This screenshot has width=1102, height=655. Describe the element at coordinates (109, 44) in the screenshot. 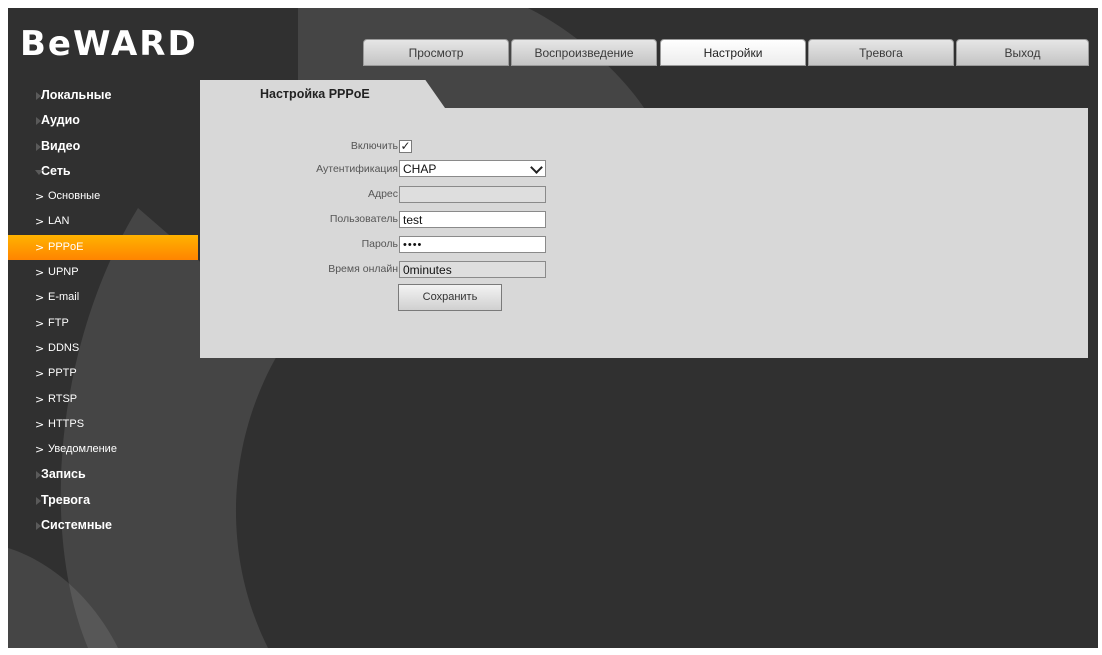

I see `brand-logo: BeWARD` at that location.